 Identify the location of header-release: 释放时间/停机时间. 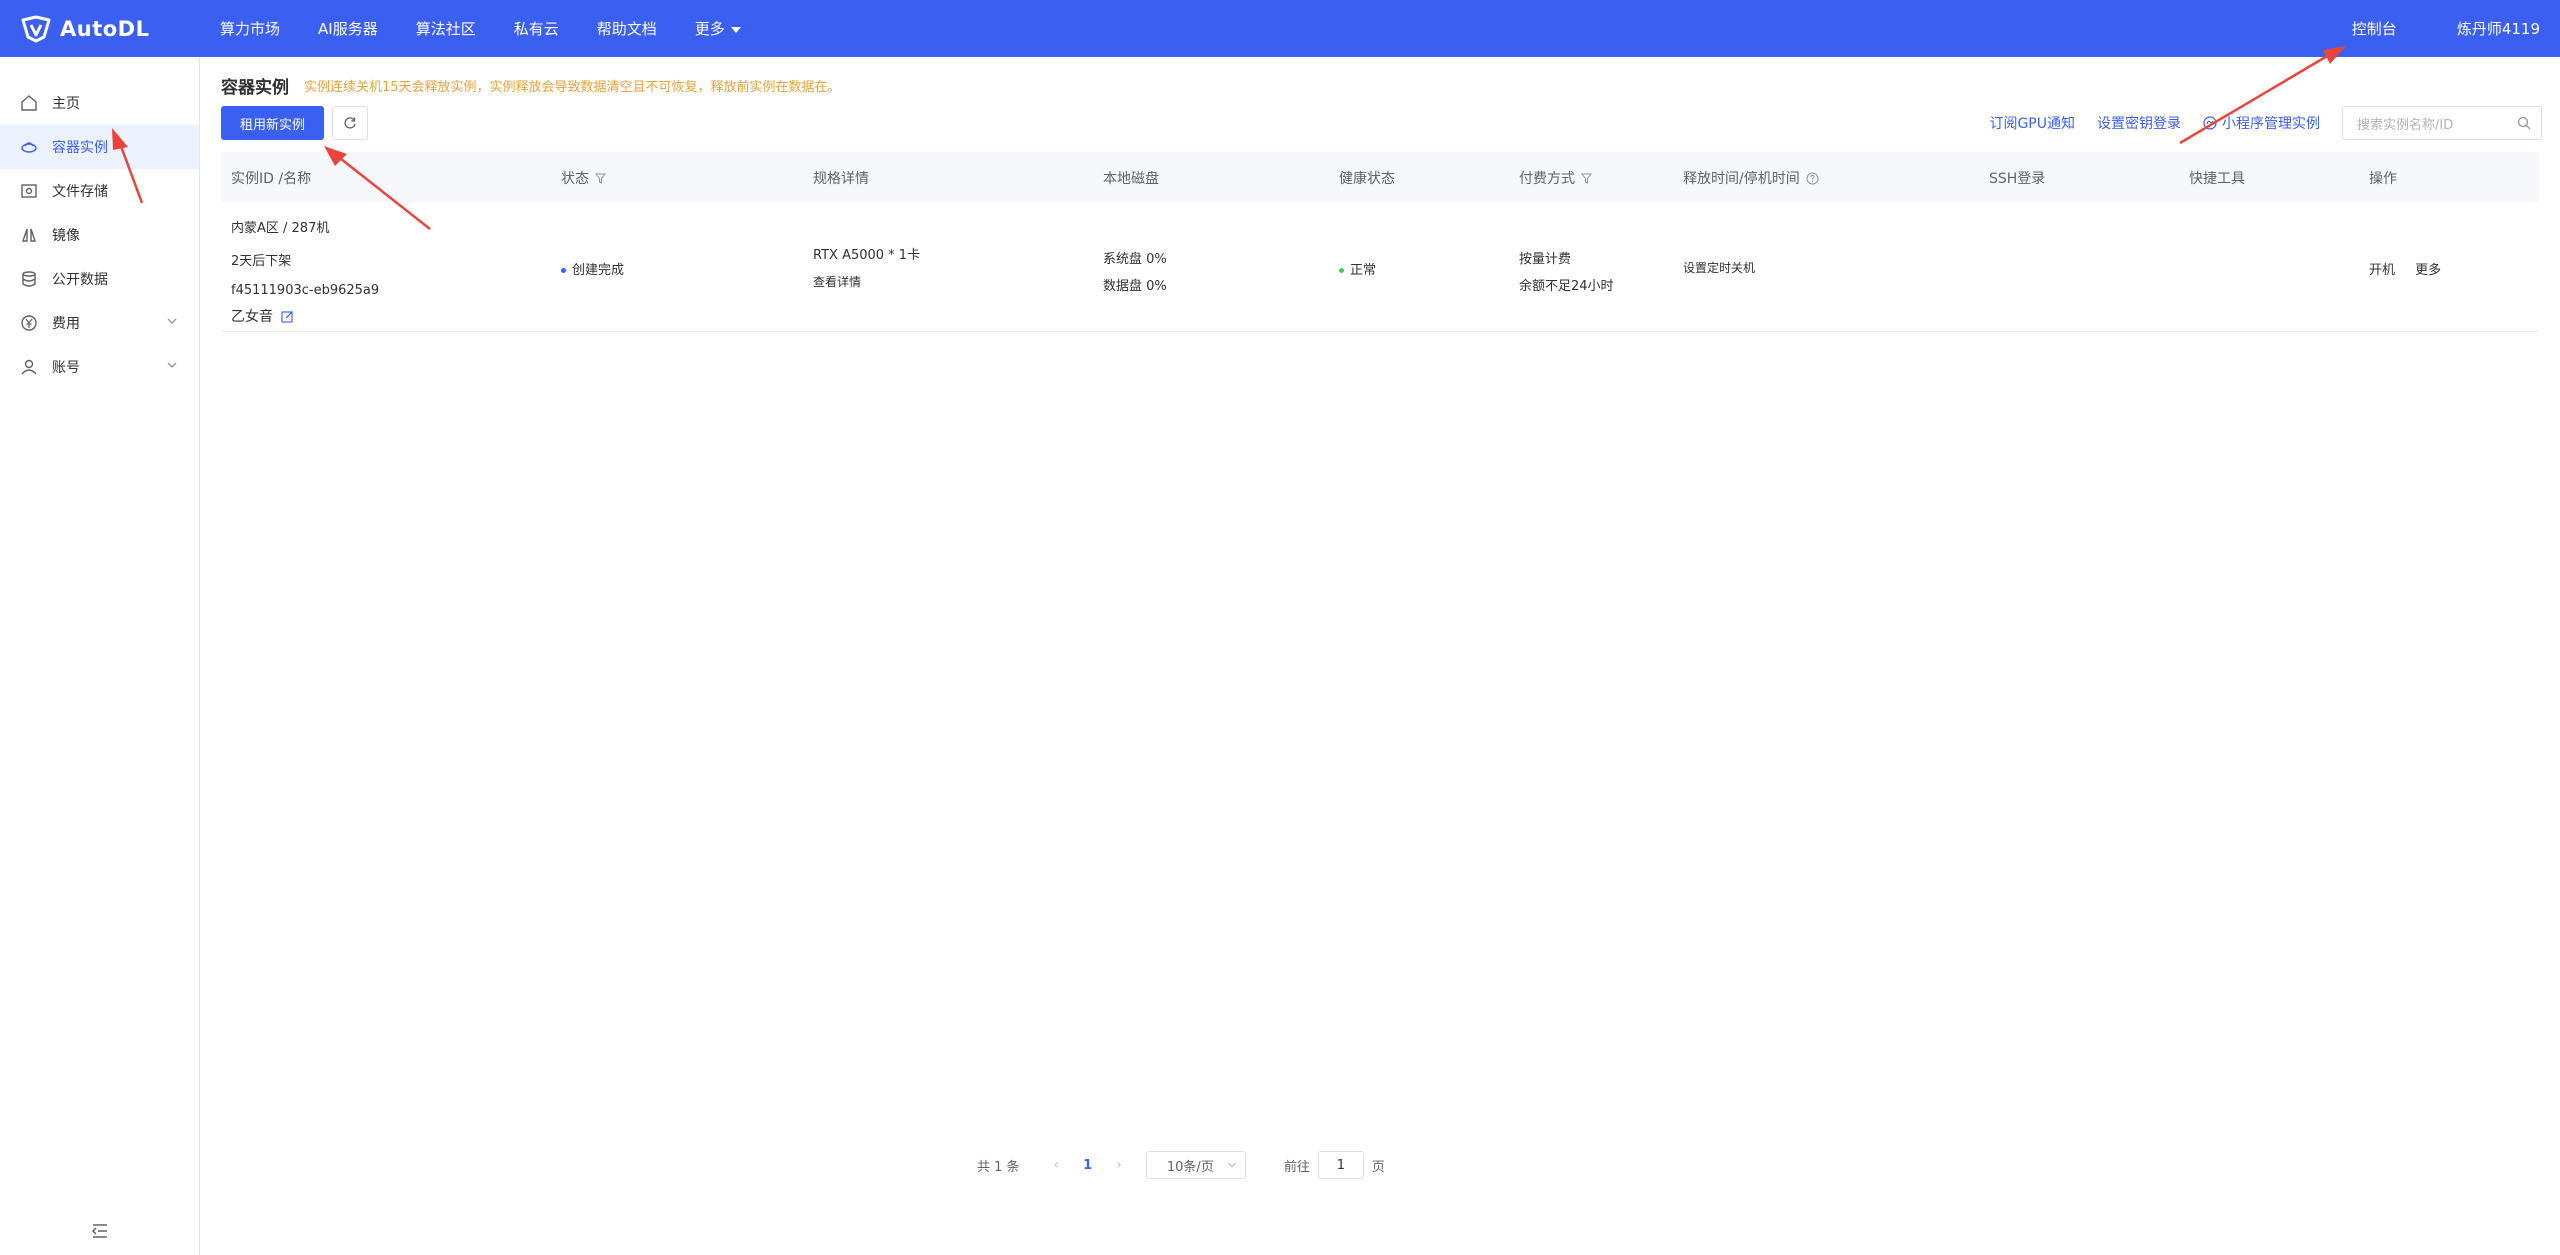
(1751, 178).